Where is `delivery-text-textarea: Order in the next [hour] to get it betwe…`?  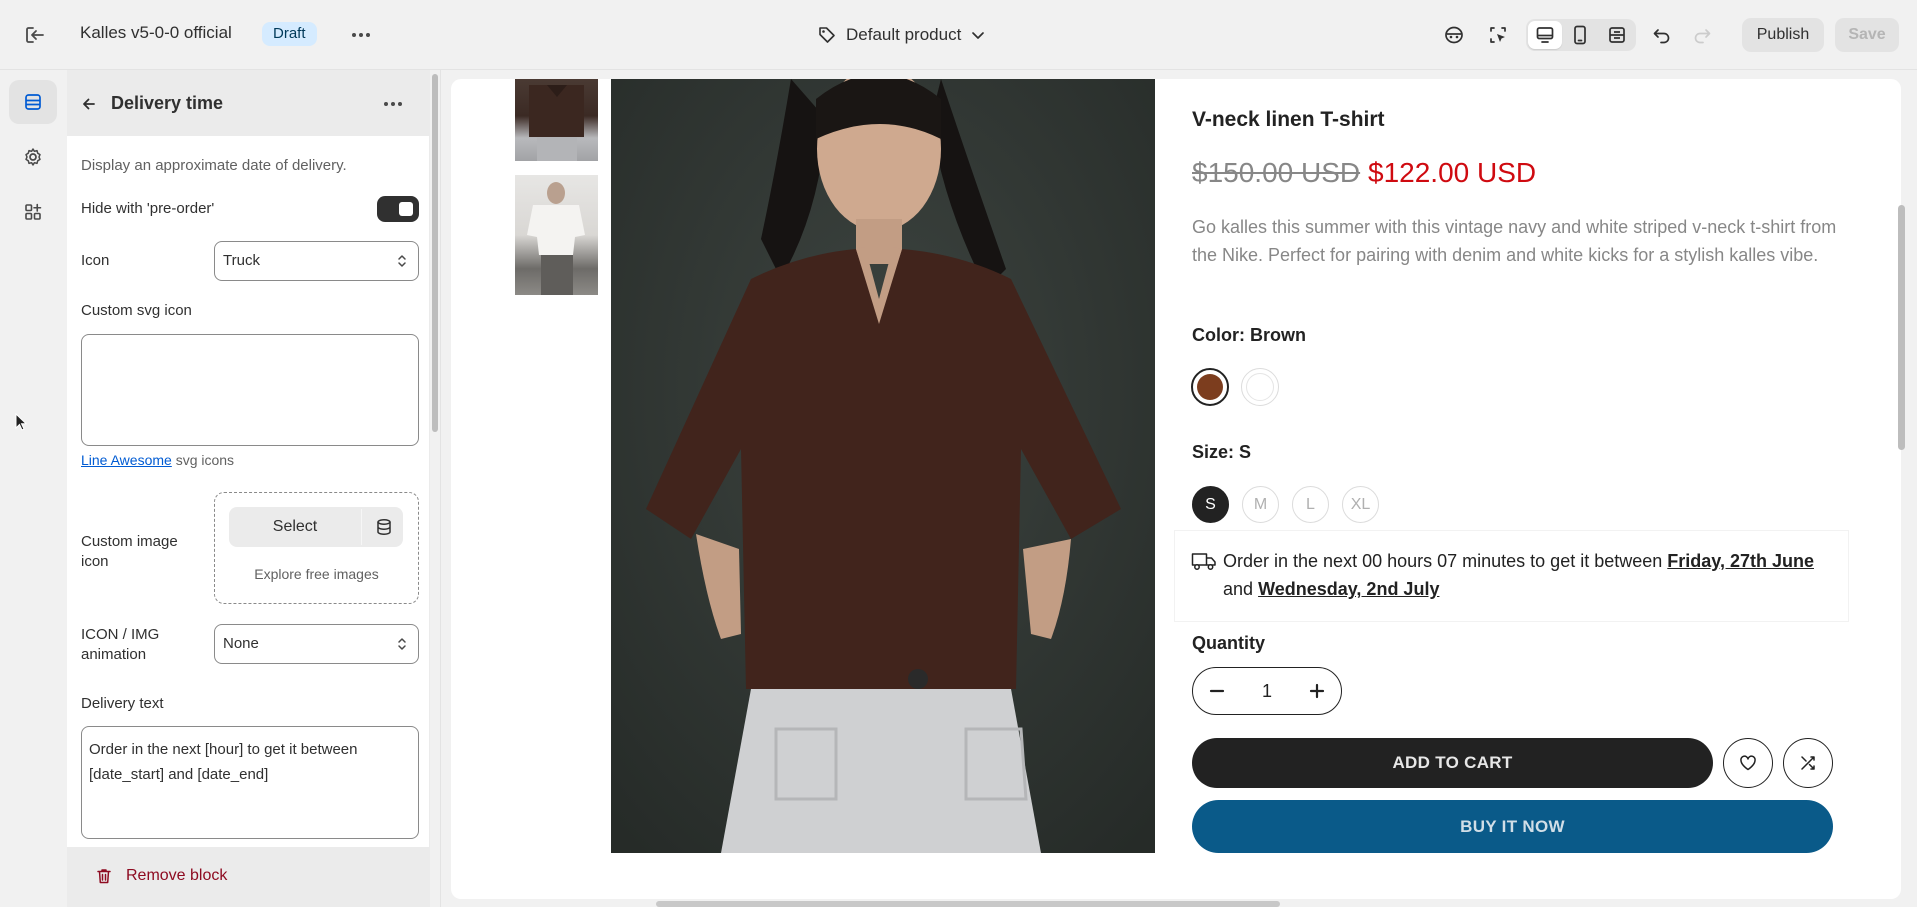
delivery-text-textarea: Order in the next [hour] to get it betwe… is located at coordinates (250, 782).